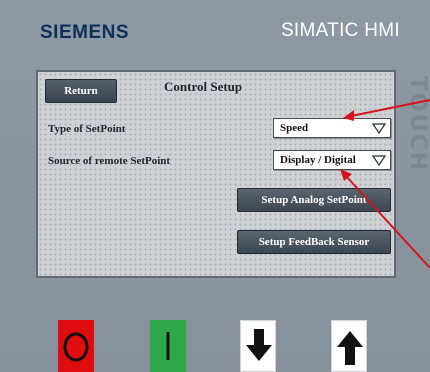 Image resolution: width=430 pixels, height=372 pixels. I want to click on setpoint-type-select: Speed, so click(332, 128).